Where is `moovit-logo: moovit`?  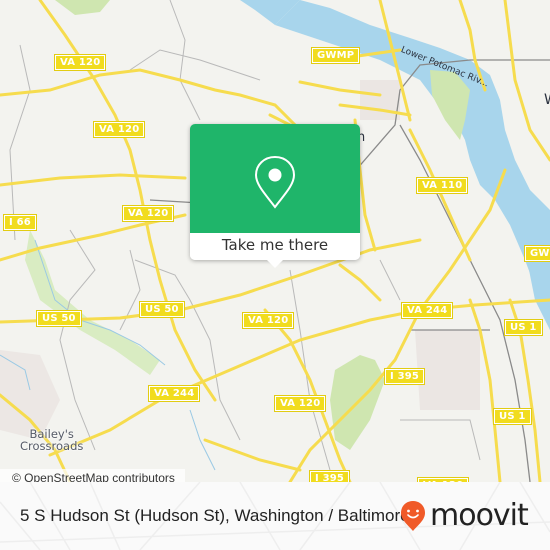 moovit-logo: moovit is located at coordinates (464, 515).